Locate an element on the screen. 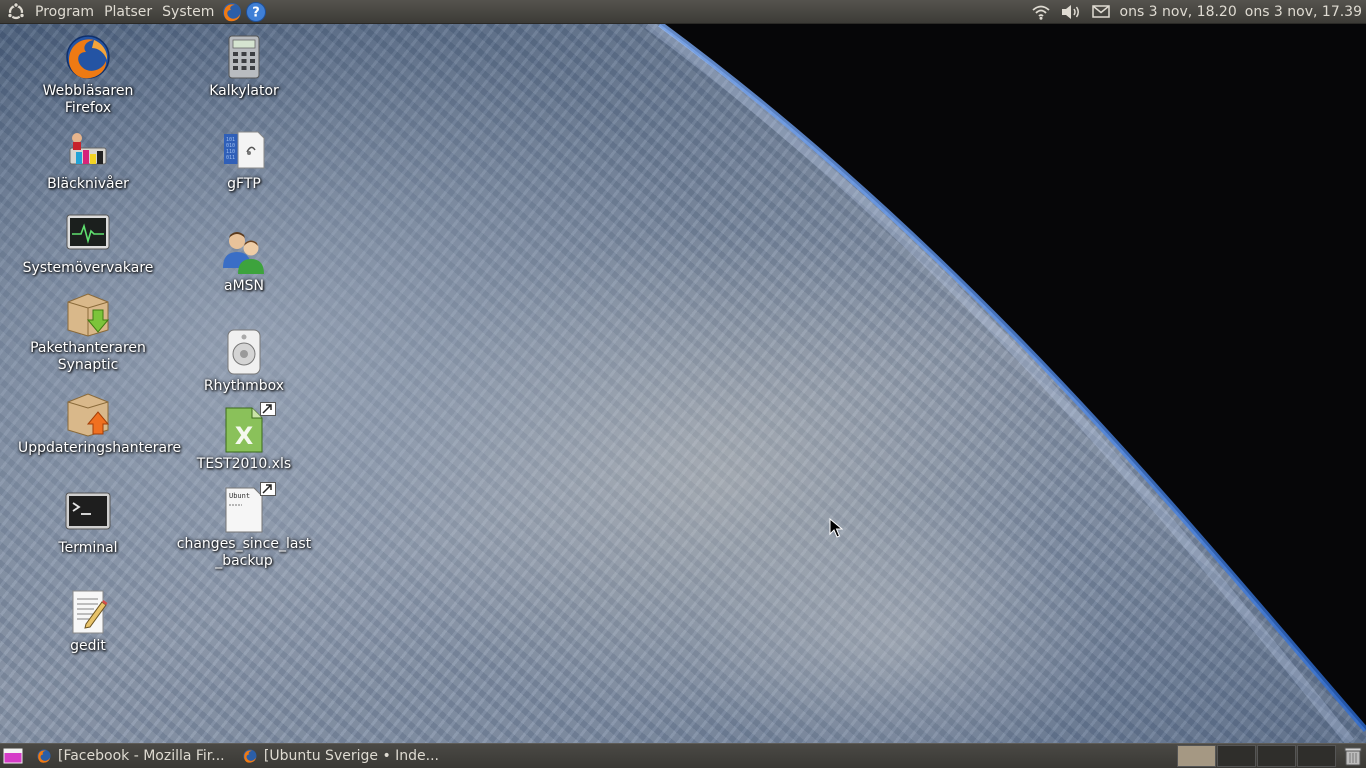  notification-area: ons 3 nov, 18.20 ons 3 nov, 17.39 is located at coordinates (1196, 12).